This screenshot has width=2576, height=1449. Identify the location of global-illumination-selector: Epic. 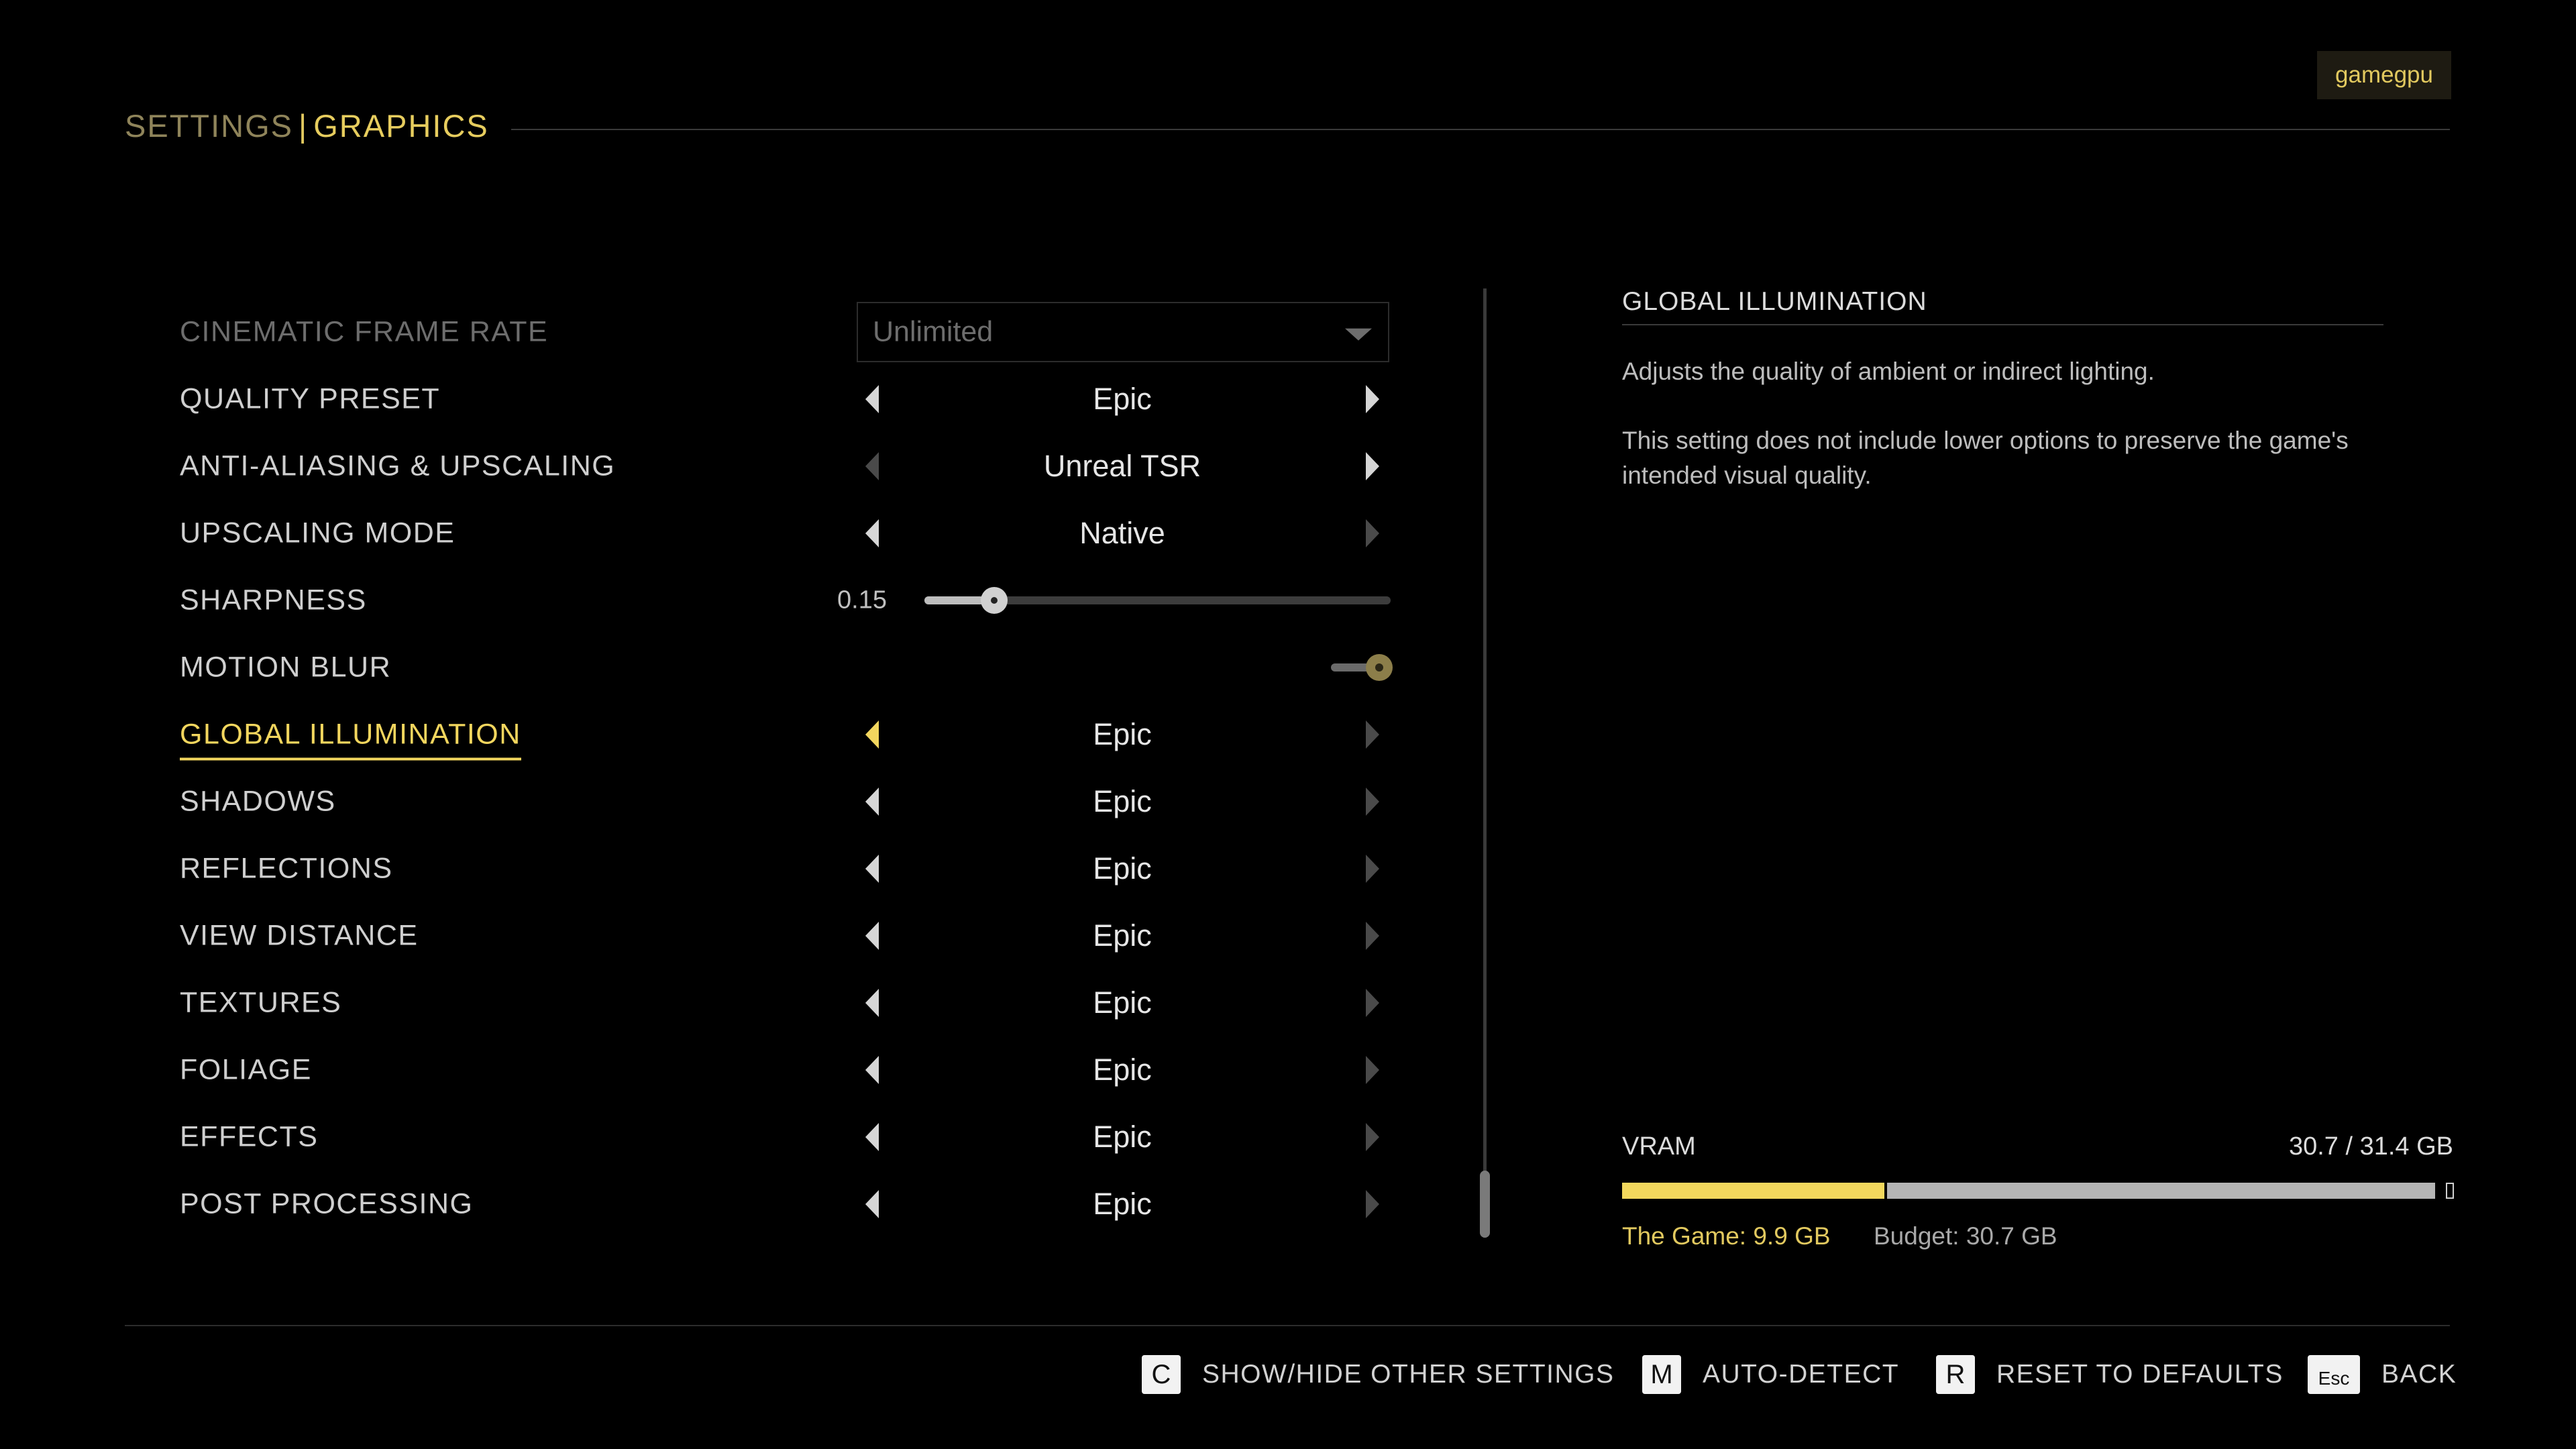
(1122, 734).